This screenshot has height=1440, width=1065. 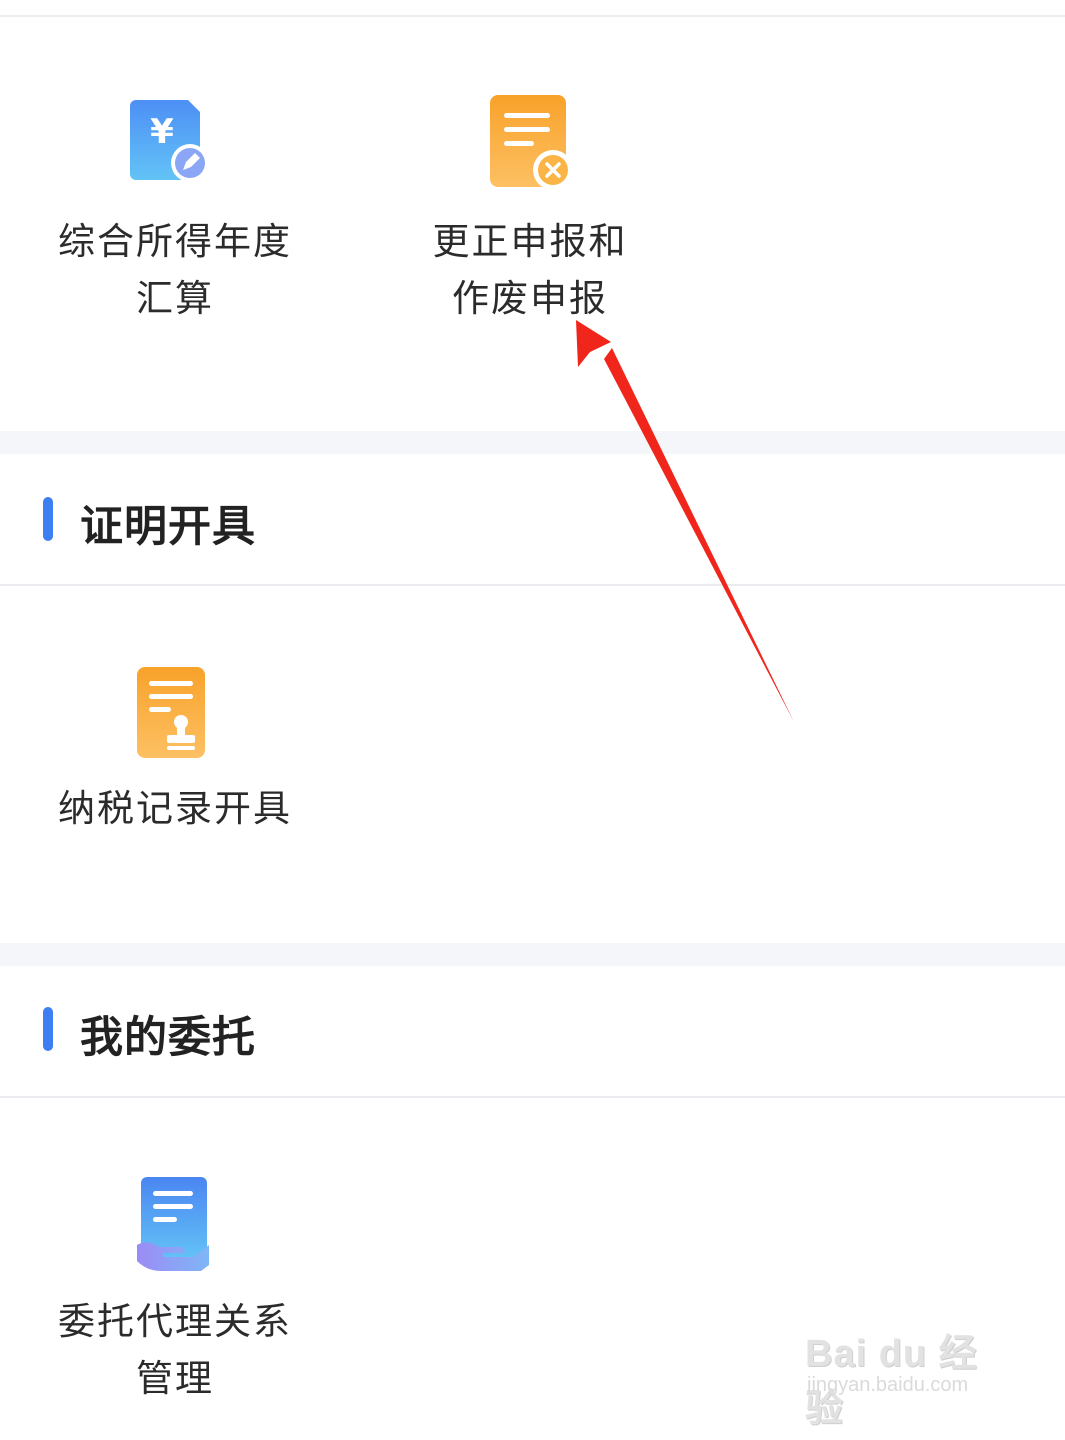 I want to click on agency-relationship-management-label: 委托代理关系 管理, so click(x=175, y=1350).